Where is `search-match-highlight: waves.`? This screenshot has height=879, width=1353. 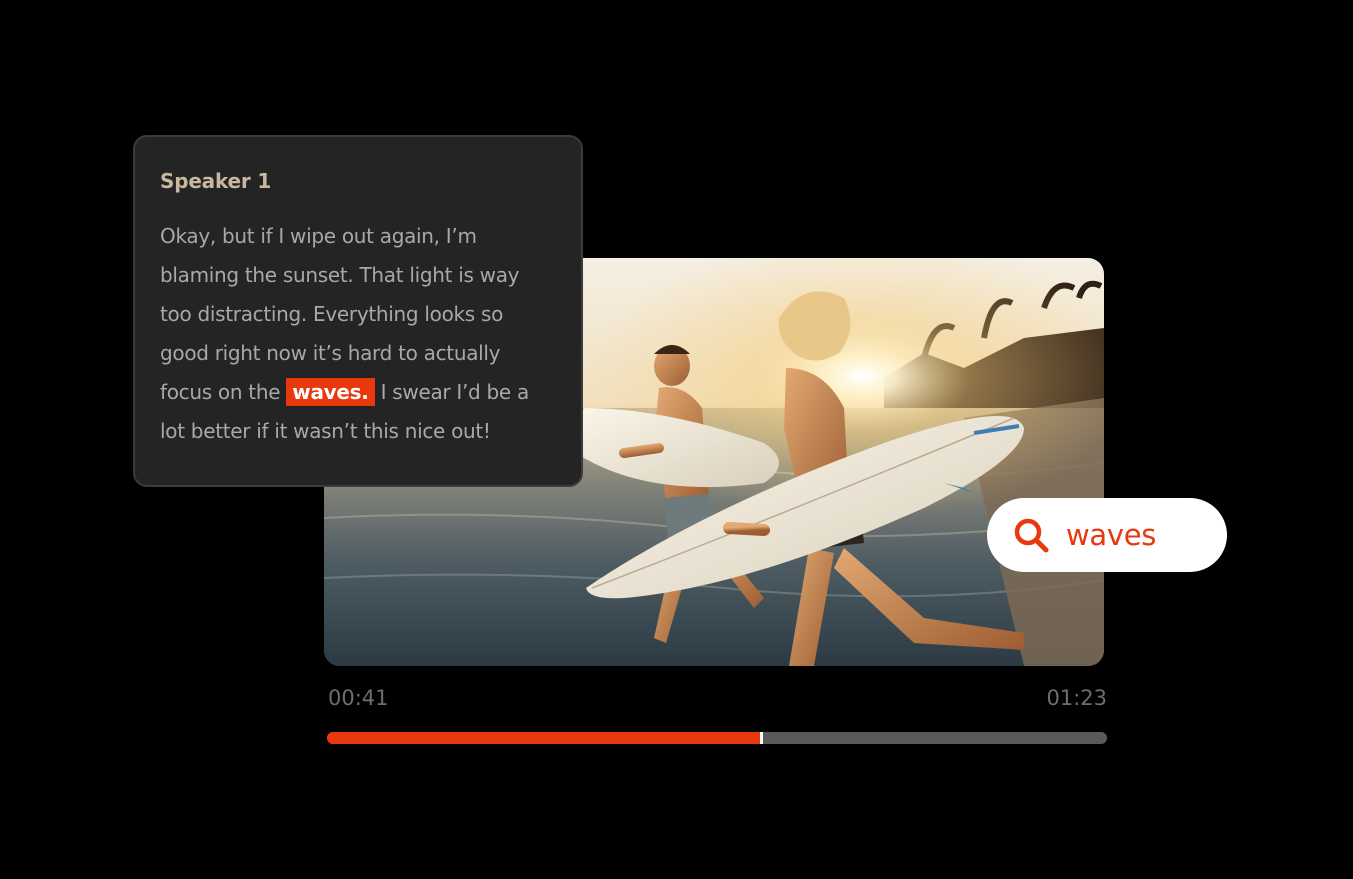 search-match-highlight: waves. is located at coordinates (330, 392).